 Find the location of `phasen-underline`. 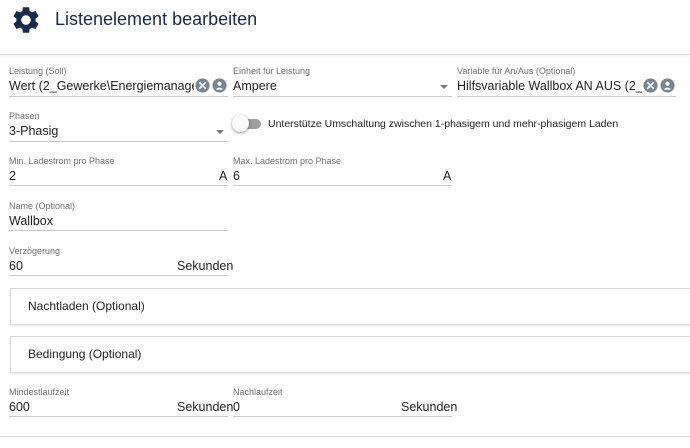

phasen-underline is located at coordinates (118, 141).